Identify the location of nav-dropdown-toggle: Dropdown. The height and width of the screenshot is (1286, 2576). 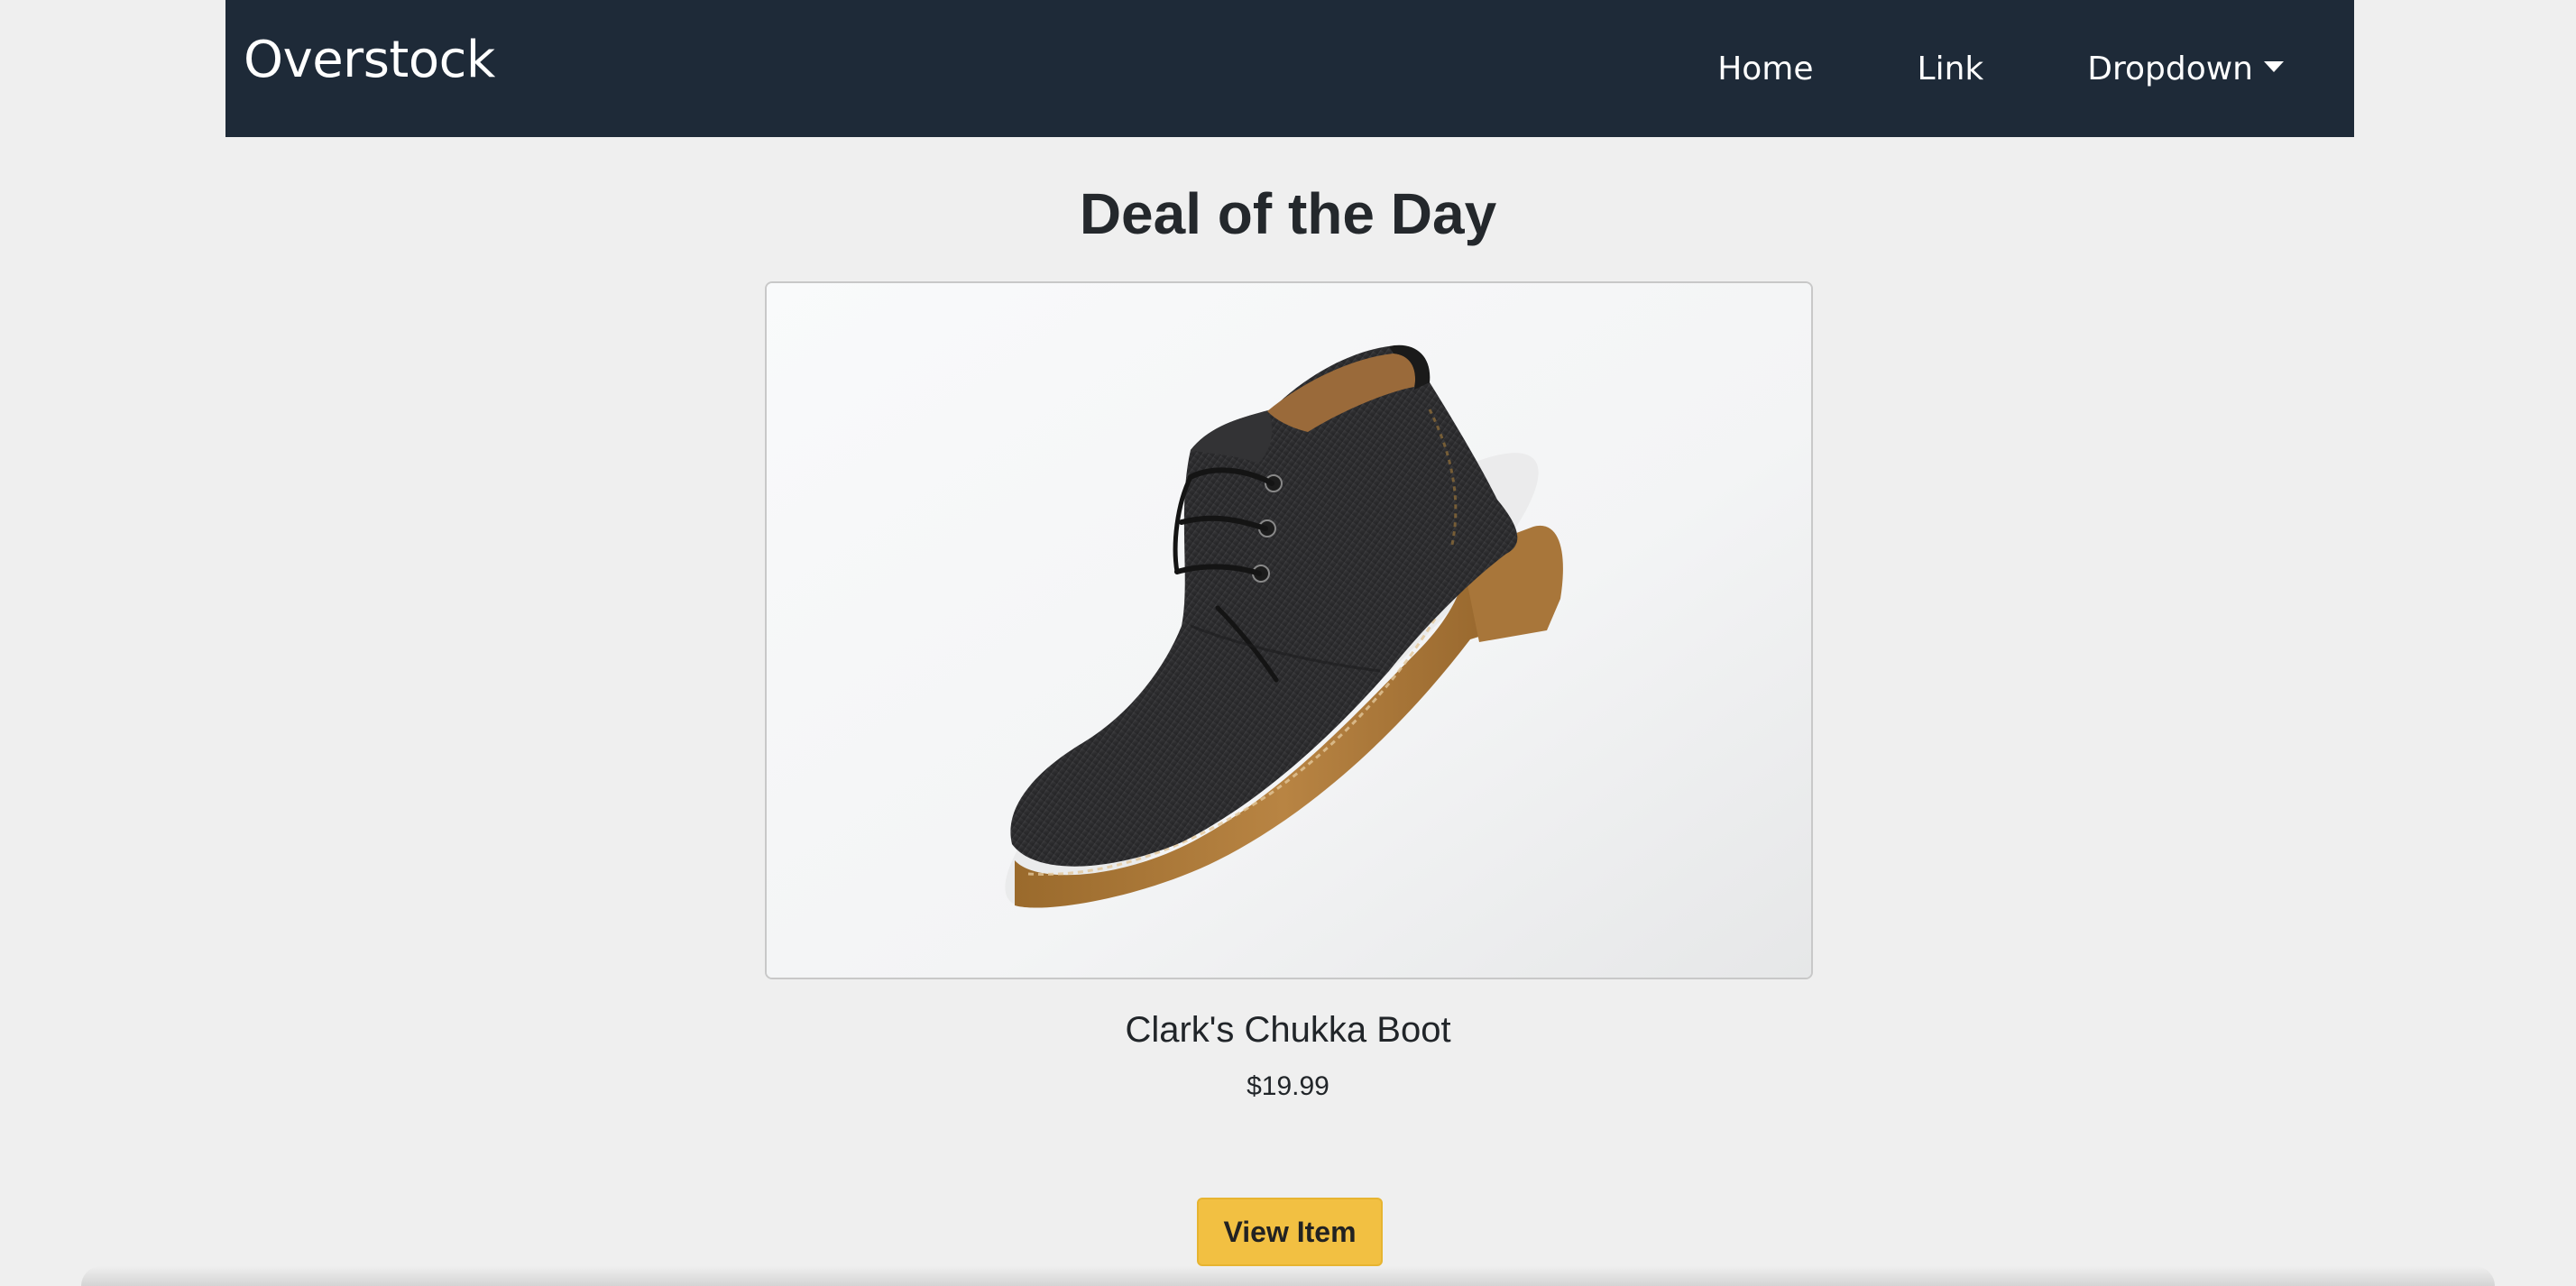
(2185, 69).